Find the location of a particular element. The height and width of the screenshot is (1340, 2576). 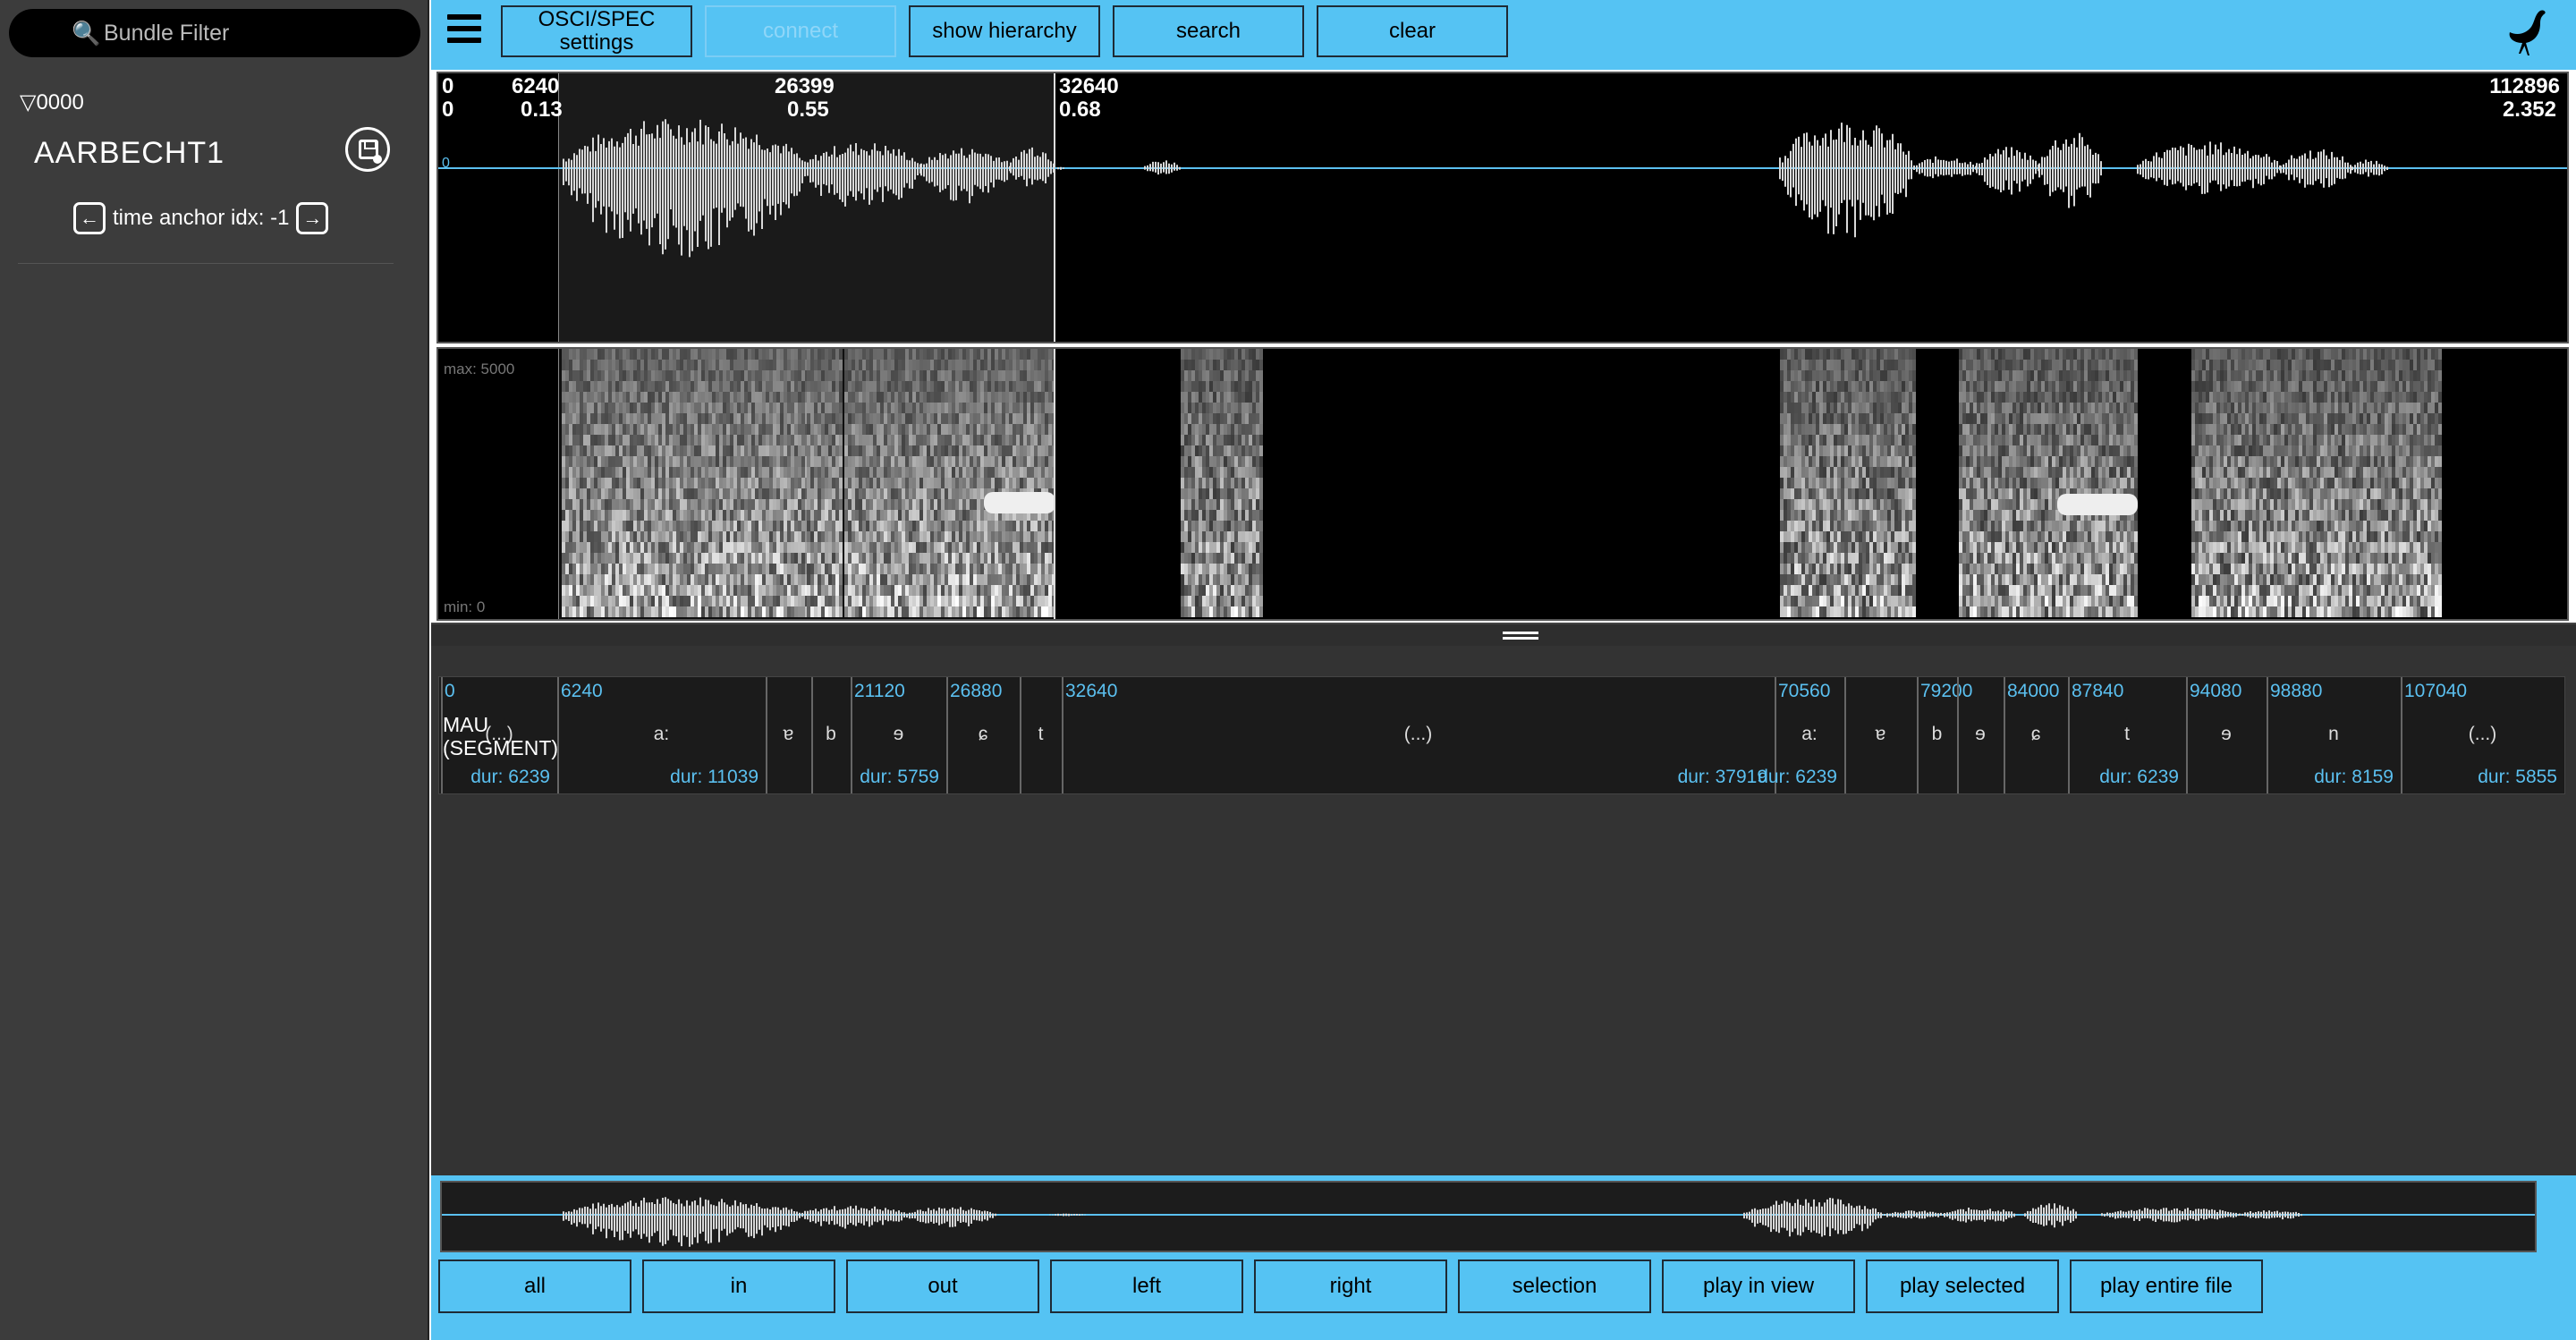

segment-start-sample: 107040 is located at coordinates (2436, 691).